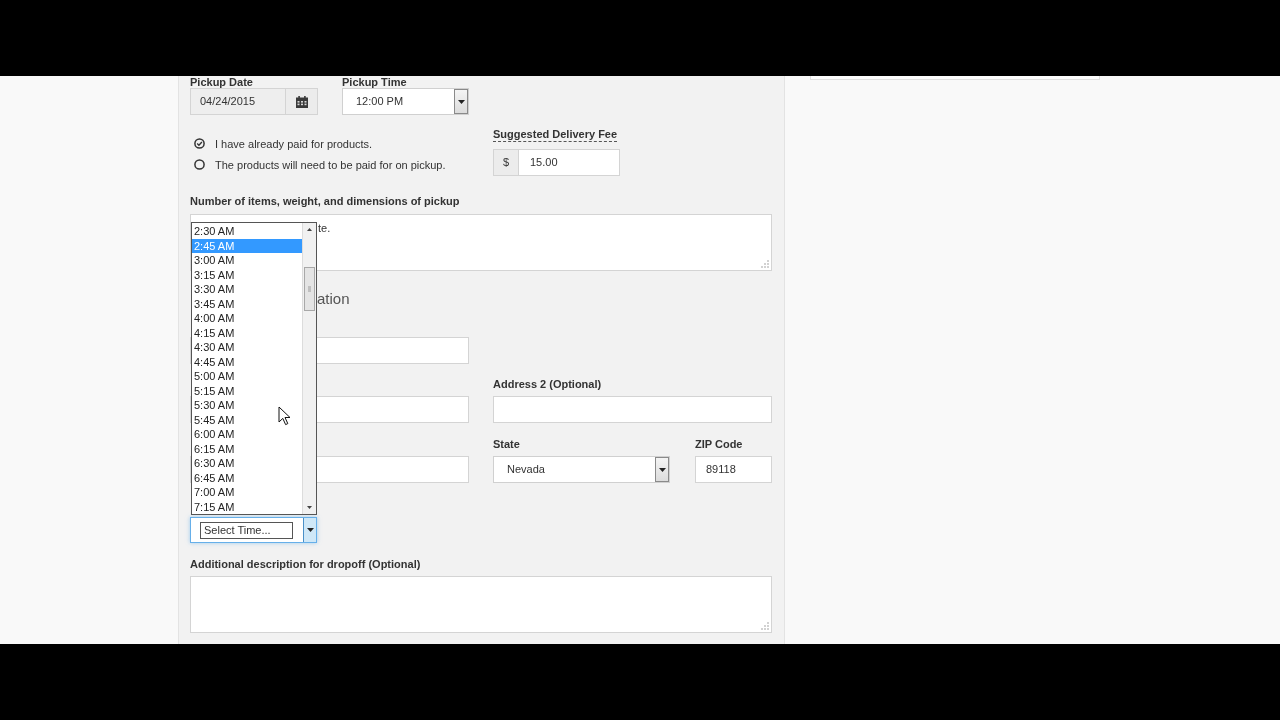 This screenshot has height=720, width=1280. What do you see at coordinates (569, 162) in the screenshot?
I see `fee-field: 15.00` at bounding box center [569, 162].